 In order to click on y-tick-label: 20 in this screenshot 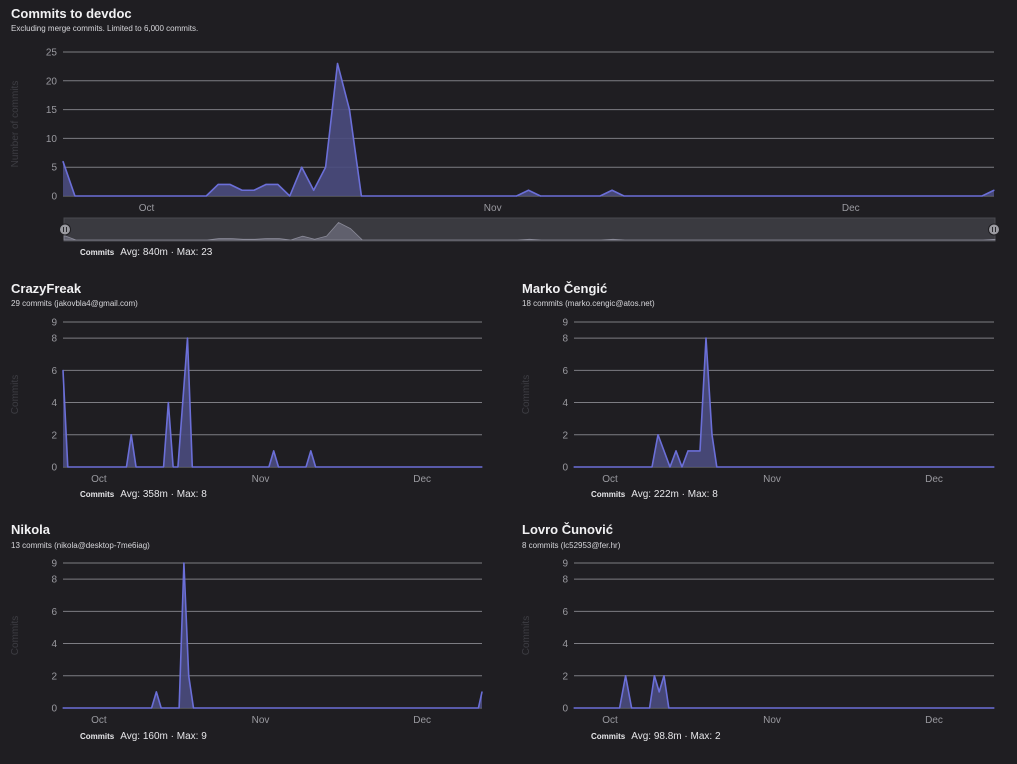, I will do `click(52, 81)`.